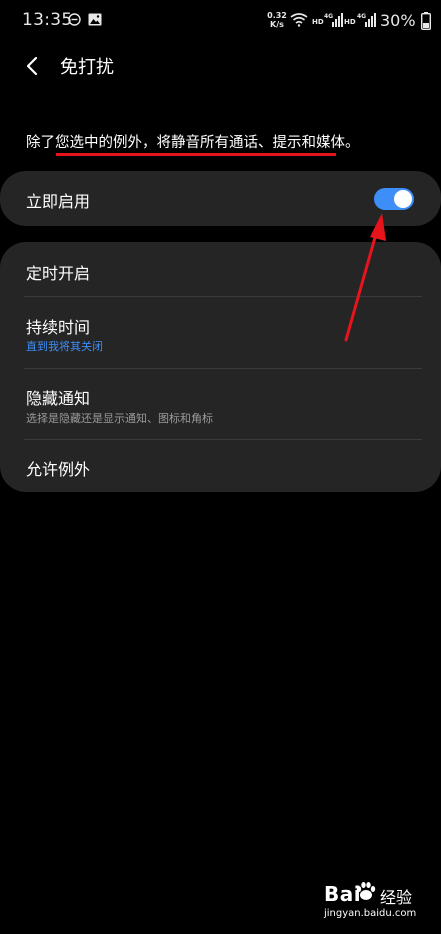  What do you see at coordinates (277, 15) in the screenshot?
I see `net-speed-value: 0.32` at bounding box center [277, 15].